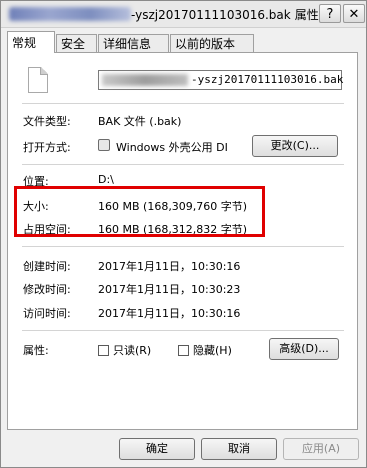 The image size is (367, 468). What do you see at coordinates (133, 43) in the screenshot?
I see `tab-details: 详细信息` at bounding box center [133, 43].